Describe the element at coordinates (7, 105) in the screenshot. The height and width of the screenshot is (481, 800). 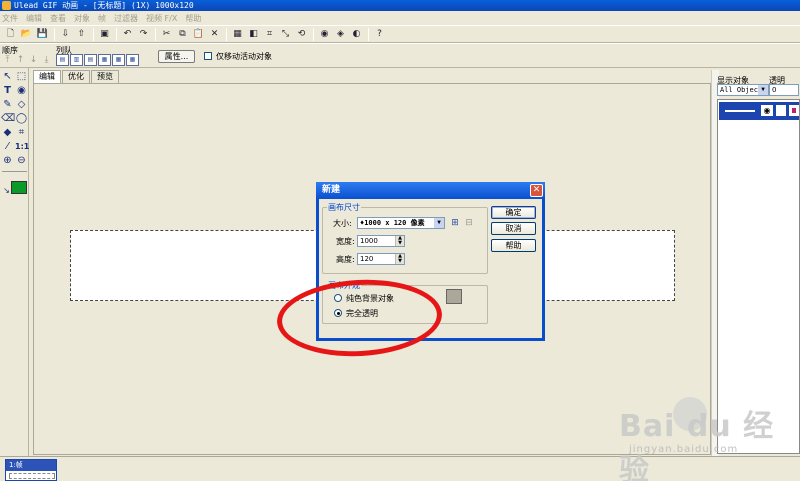
I see `brush-tool-icon: ✎` at that location.